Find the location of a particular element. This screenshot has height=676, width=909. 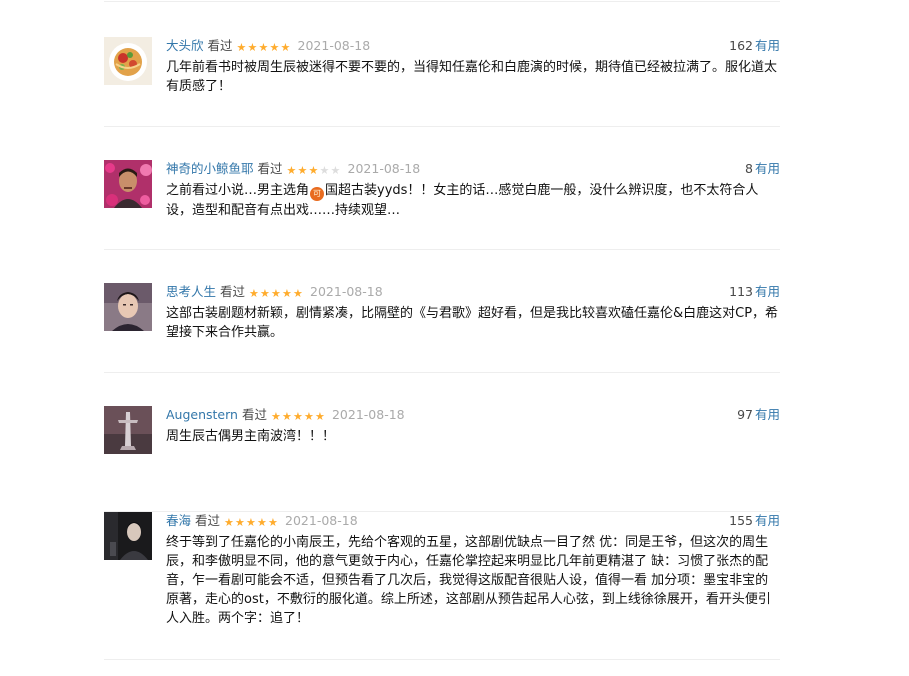

vote-area: 8 有用 is located at coordinates (762, 169).